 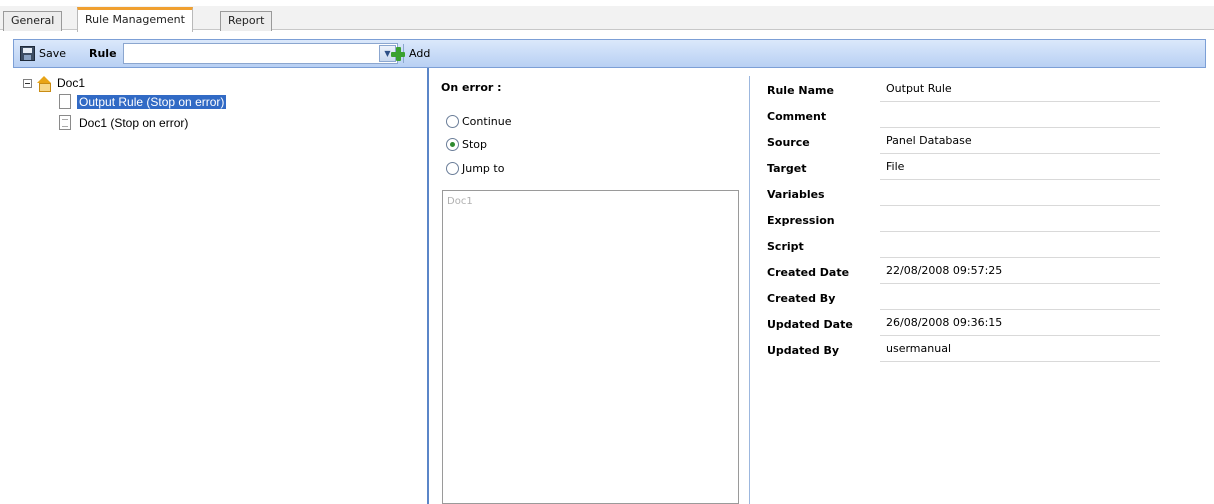 I want to click on prop-rule-name: Rule Name Output Rule, so click(x=955, y=89).